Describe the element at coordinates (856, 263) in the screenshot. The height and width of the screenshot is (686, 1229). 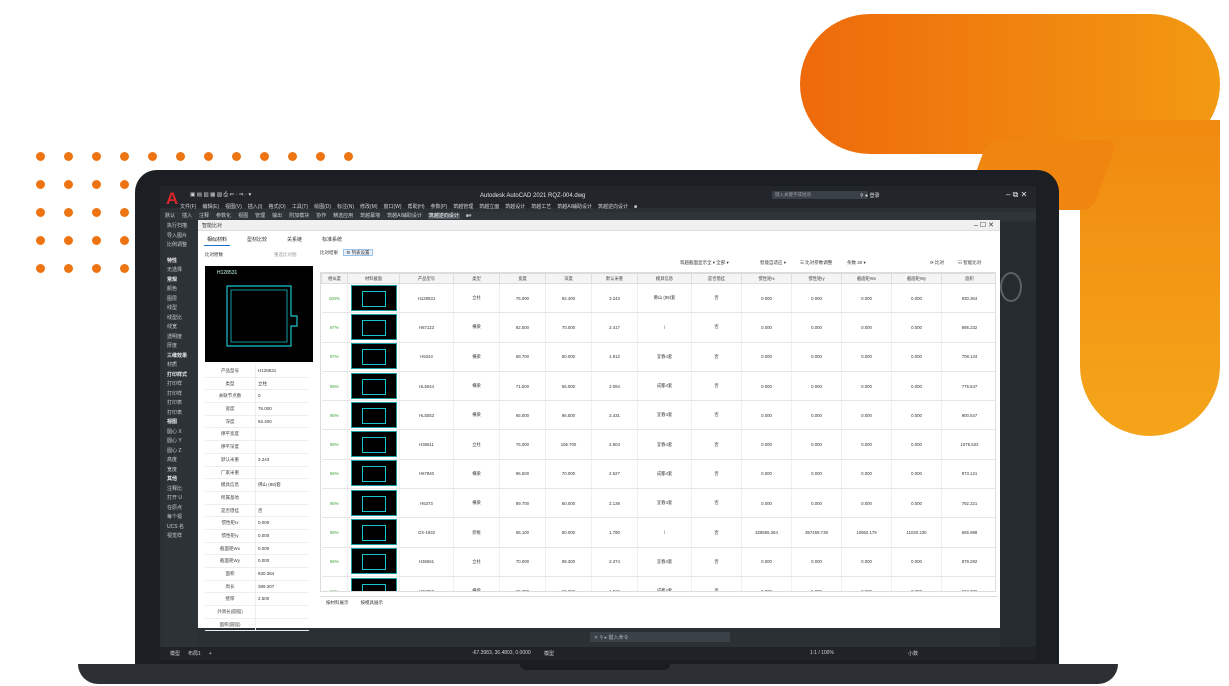
I see `count-select: 条数 30 ▾` at that location.